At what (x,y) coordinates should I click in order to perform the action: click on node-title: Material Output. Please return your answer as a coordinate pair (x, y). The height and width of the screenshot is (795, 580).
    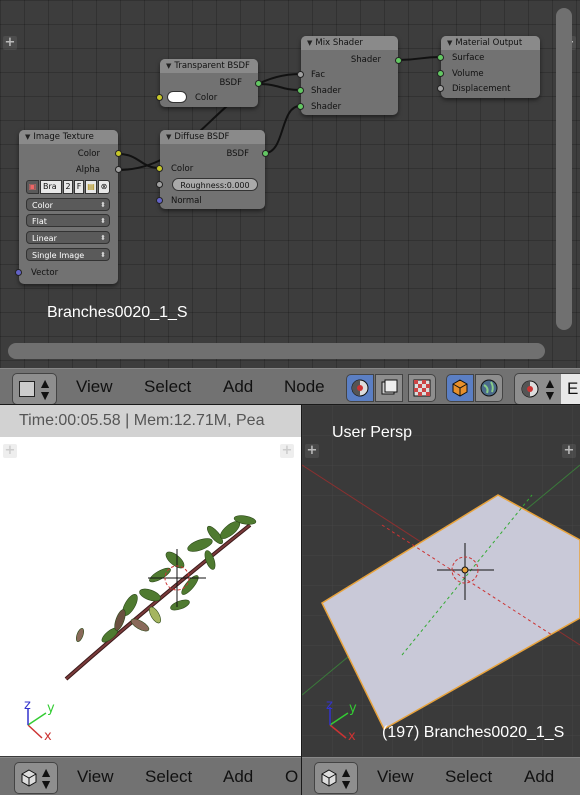
    Looking at the image, I should click on (489, 43).